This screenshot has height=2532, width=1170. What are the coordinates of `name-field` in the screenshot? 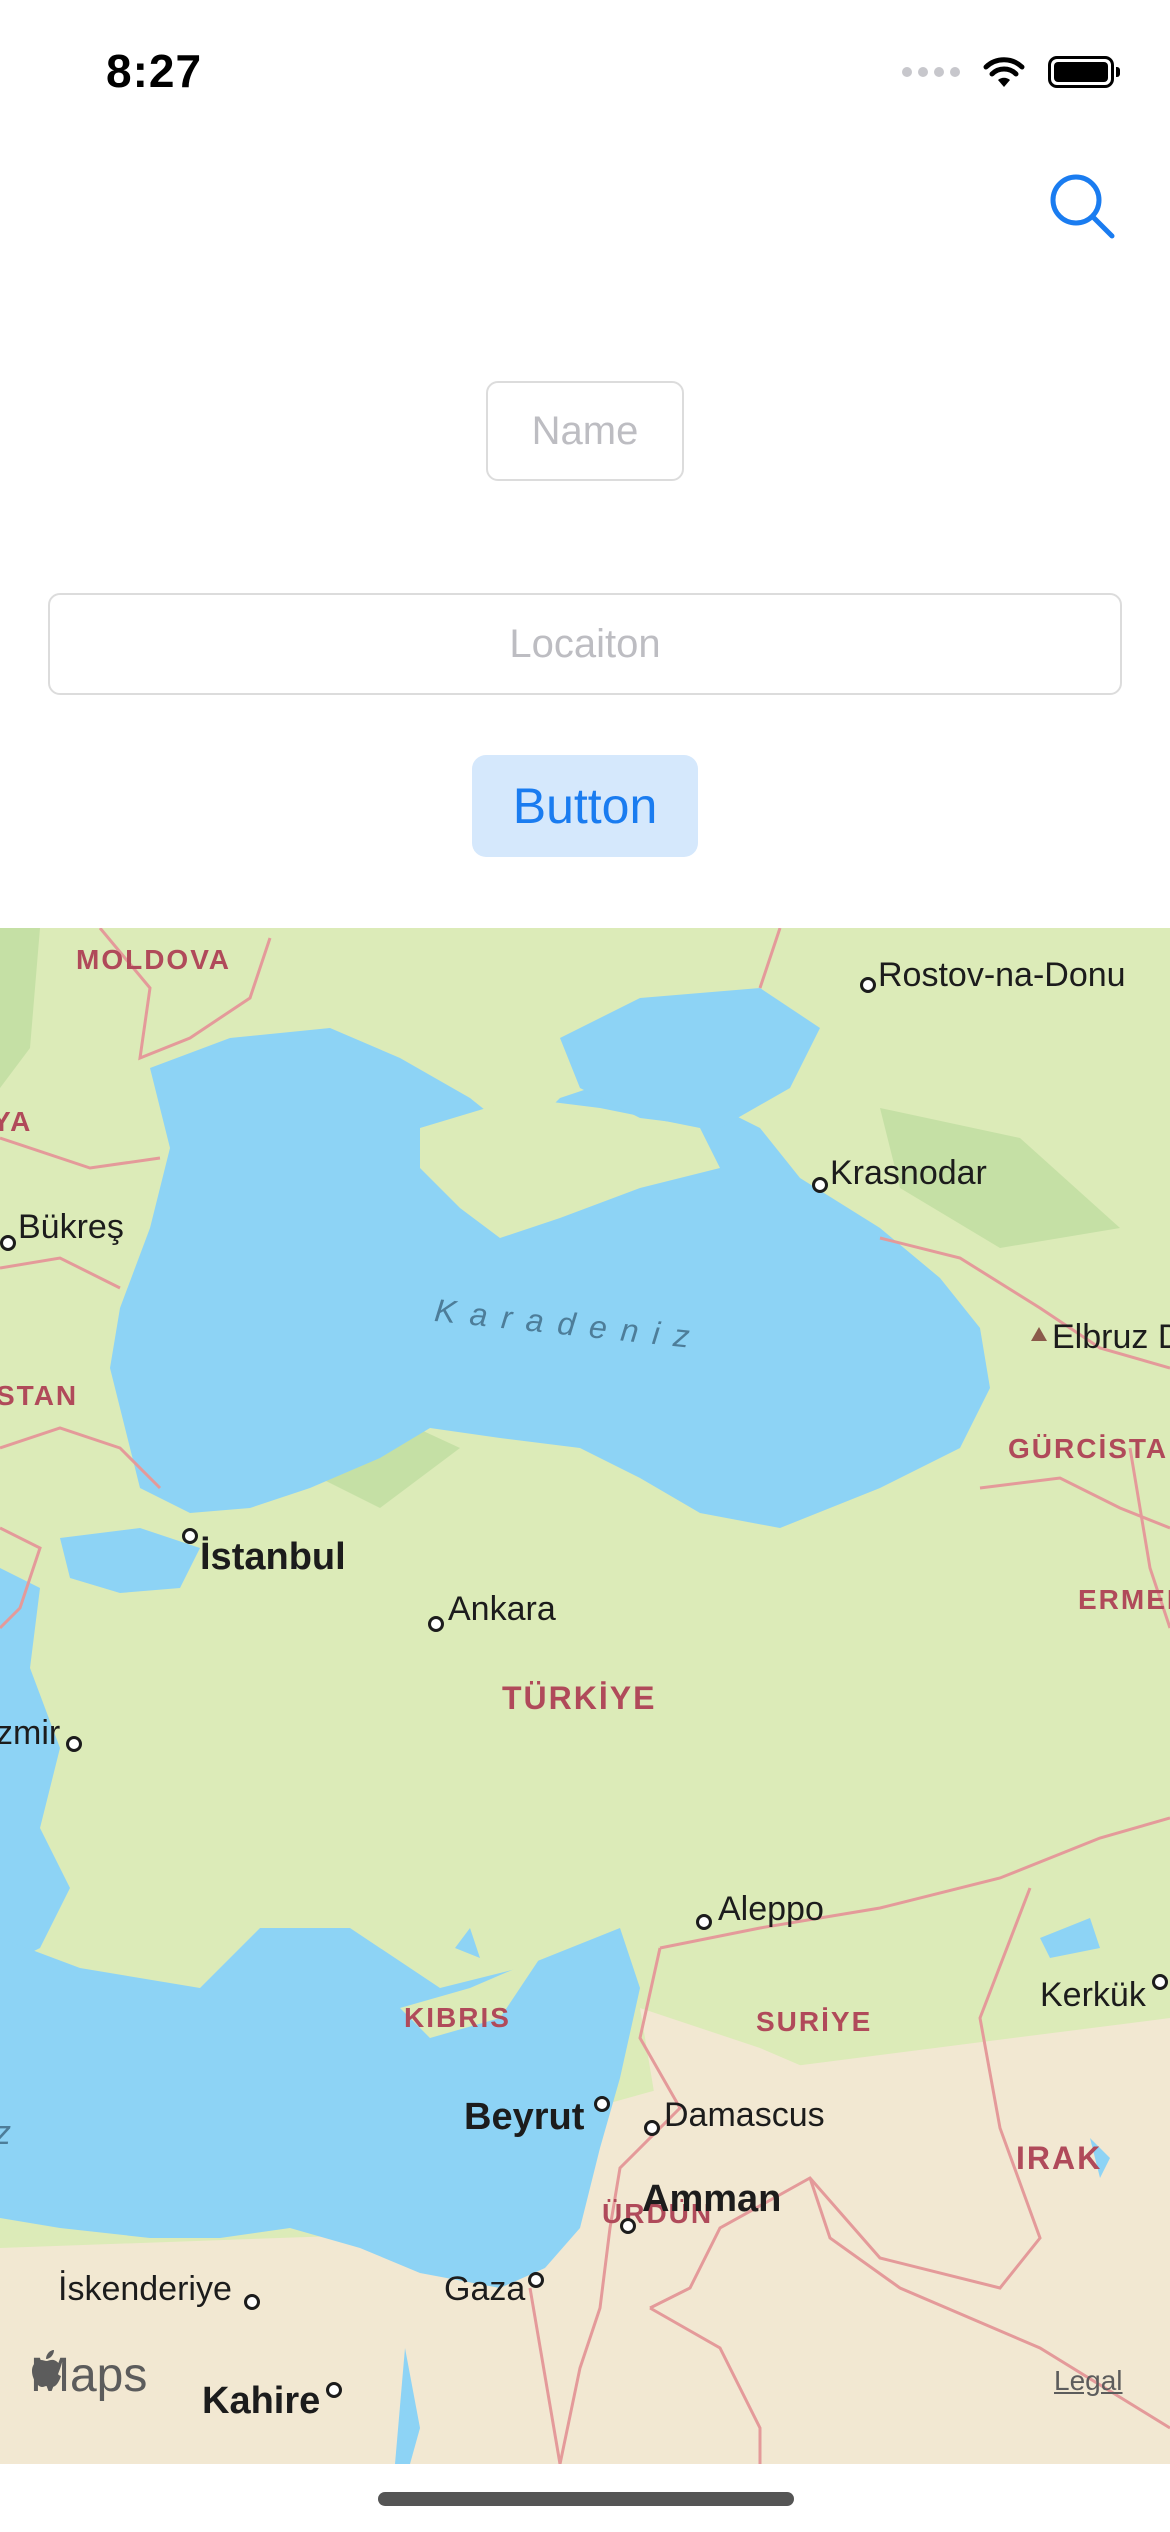 It's located at (585, 431).